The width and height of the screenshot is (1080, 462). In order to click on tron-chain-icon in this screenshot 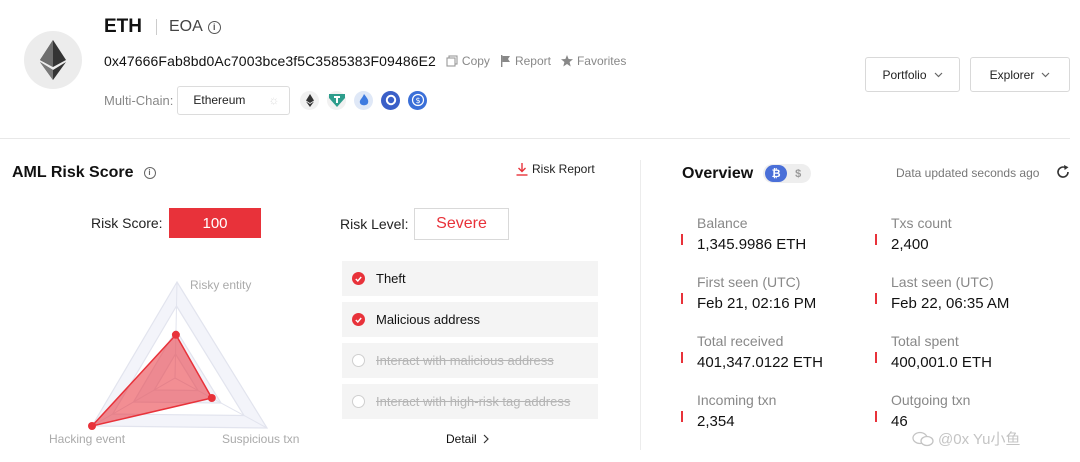, I will do `click(337, 100)`.